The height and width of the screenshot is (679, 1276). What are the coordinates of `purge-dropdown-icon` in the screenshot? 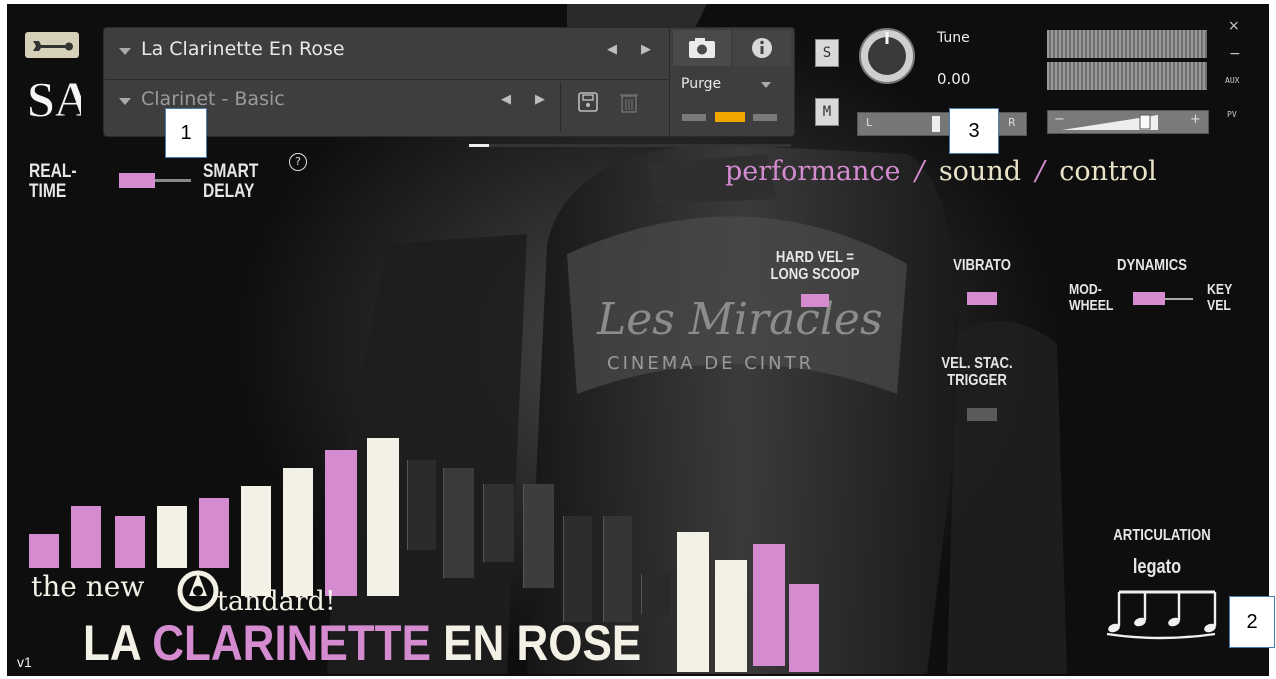 It's located at (766, 85).